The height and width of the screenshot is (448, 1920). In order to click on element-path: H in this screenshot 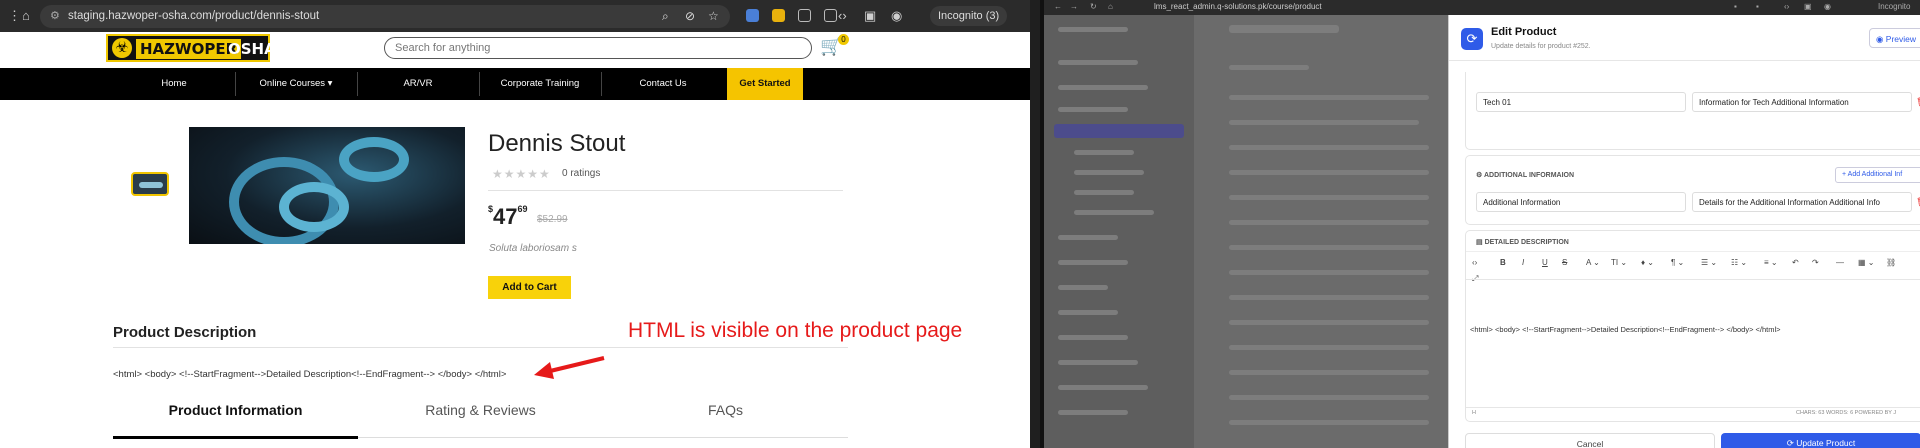, I will do `click(1474, 413)`.